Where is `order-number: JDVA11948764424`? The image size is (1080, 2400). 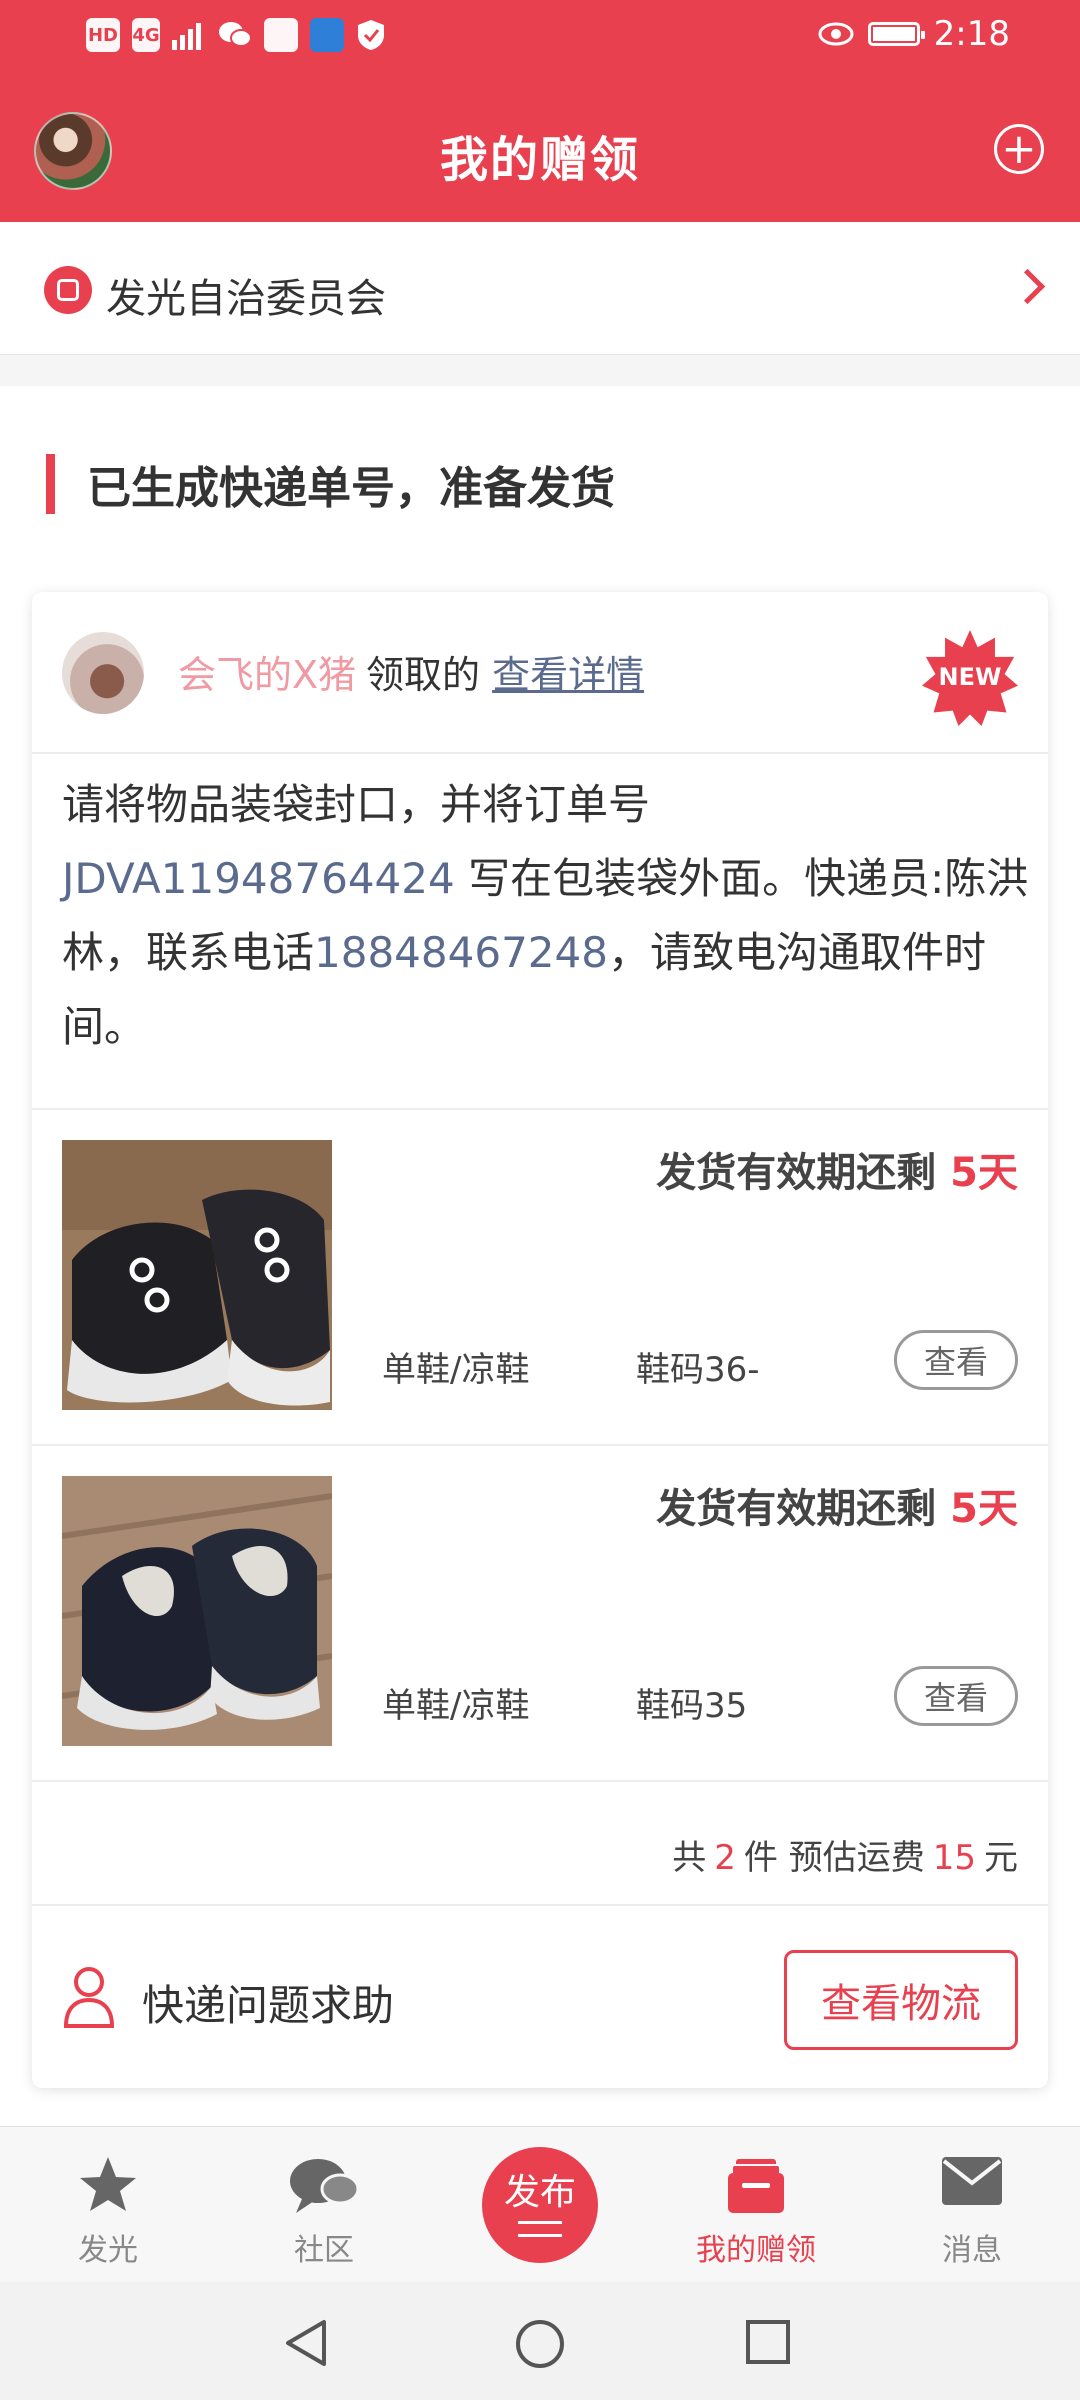 order-number: JDVA11948764424 is located at coordinates (258, 878).